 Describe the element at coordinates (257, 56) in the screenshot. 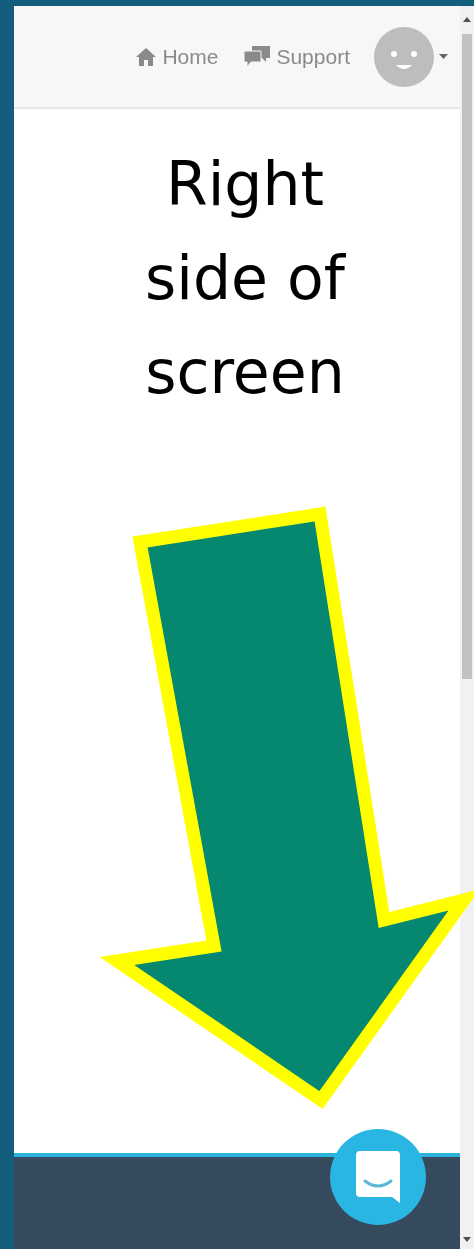

I see `chat-bubbles-icon` at that location.